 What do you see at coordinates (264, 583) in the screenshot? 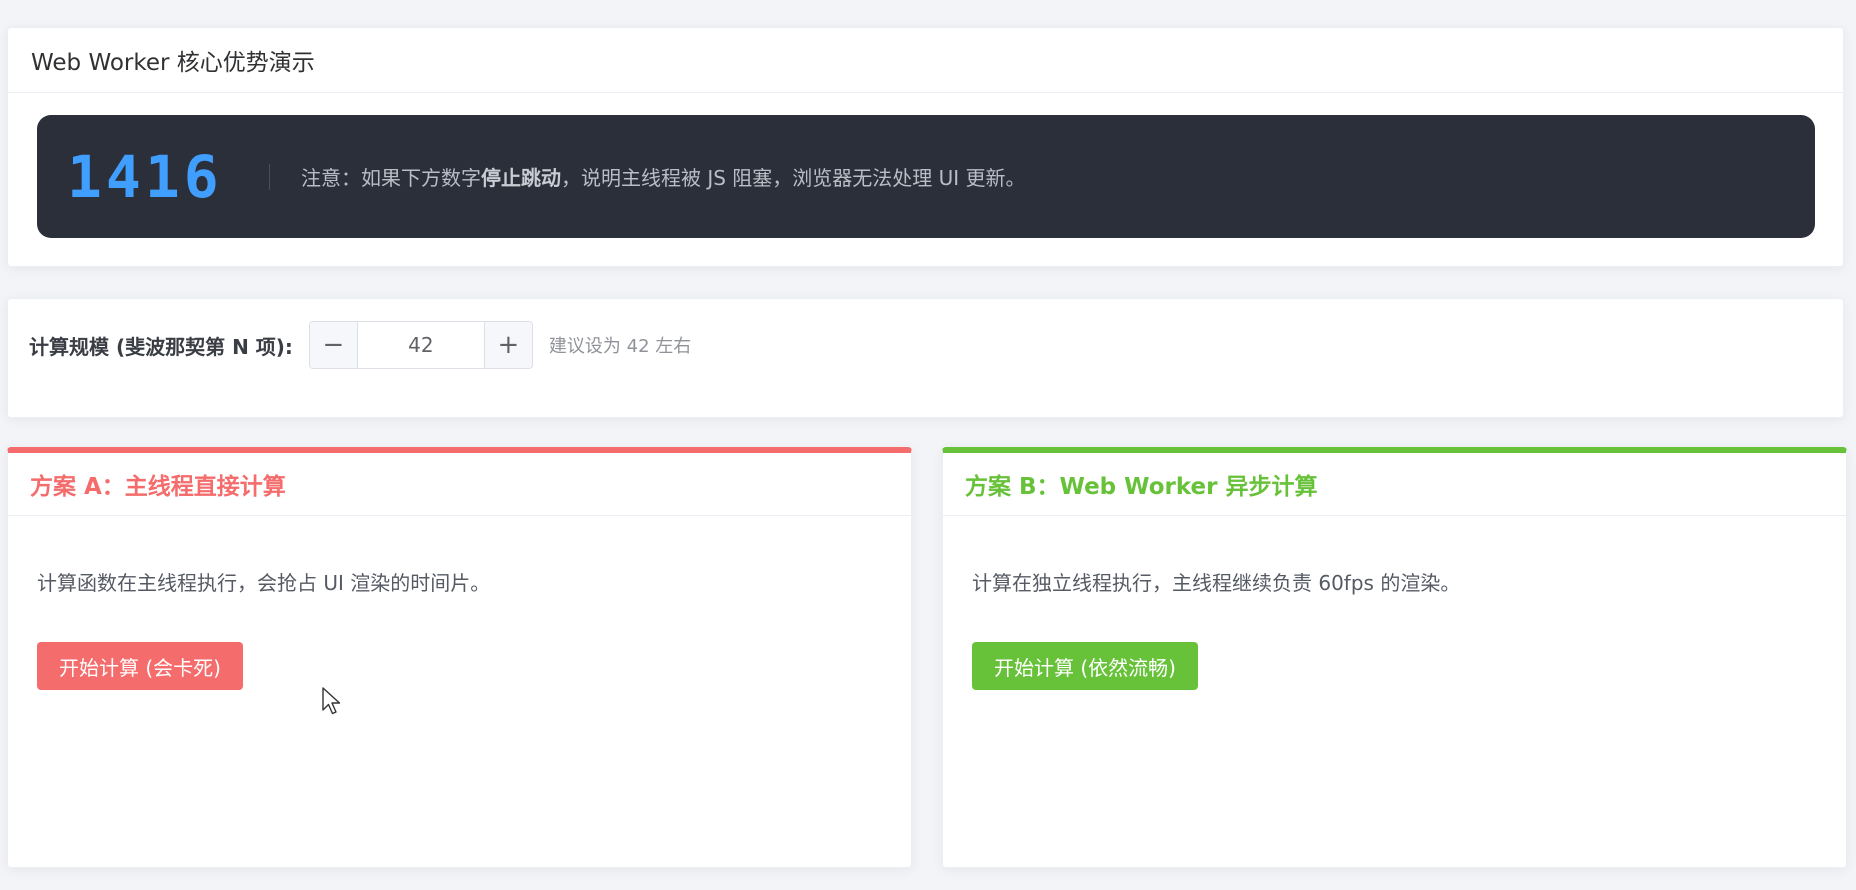
I see `plan-a-description: 计算函数在主线程执行，会抢占 UI 渲染的时间片。` at bounding box center [264, 583].